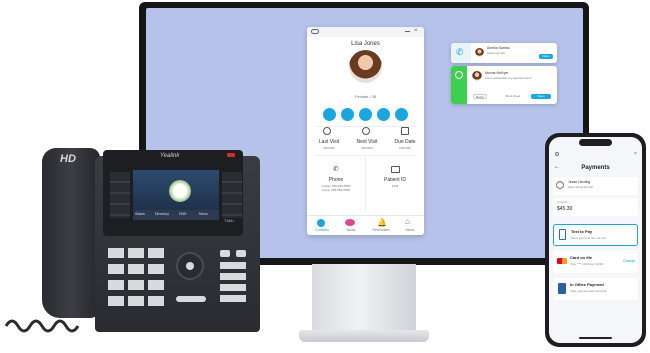 This screenshot has width=650, height=353. I want to click on user-icon, so click(560, 185).